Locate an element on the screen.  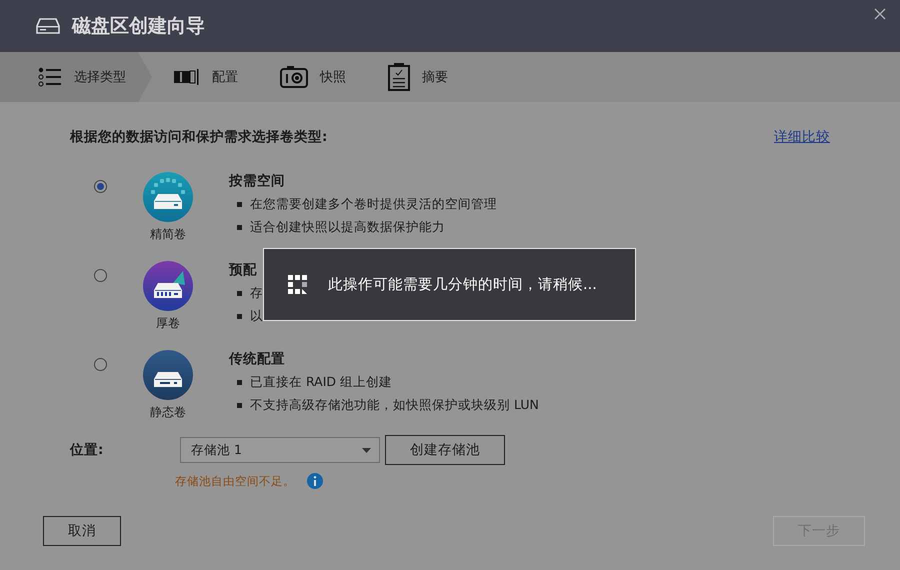
wizard-step: 选择类型 is located at coordinates (76, 77).